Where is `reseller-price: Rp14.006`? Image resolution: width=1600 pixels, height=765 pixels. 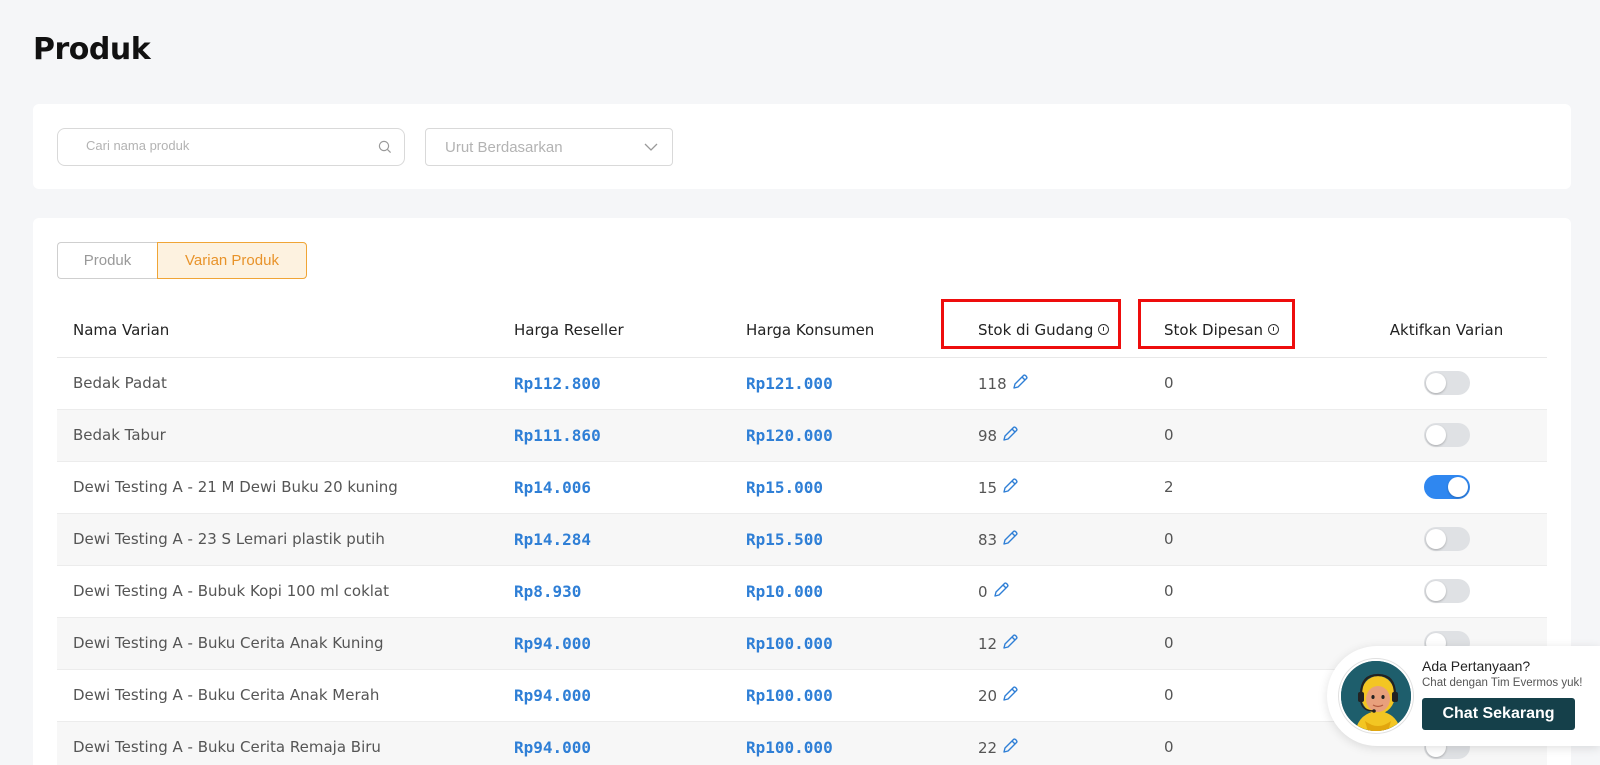 reseller-price: Rp14.006 is located at coordinates (614, 487).